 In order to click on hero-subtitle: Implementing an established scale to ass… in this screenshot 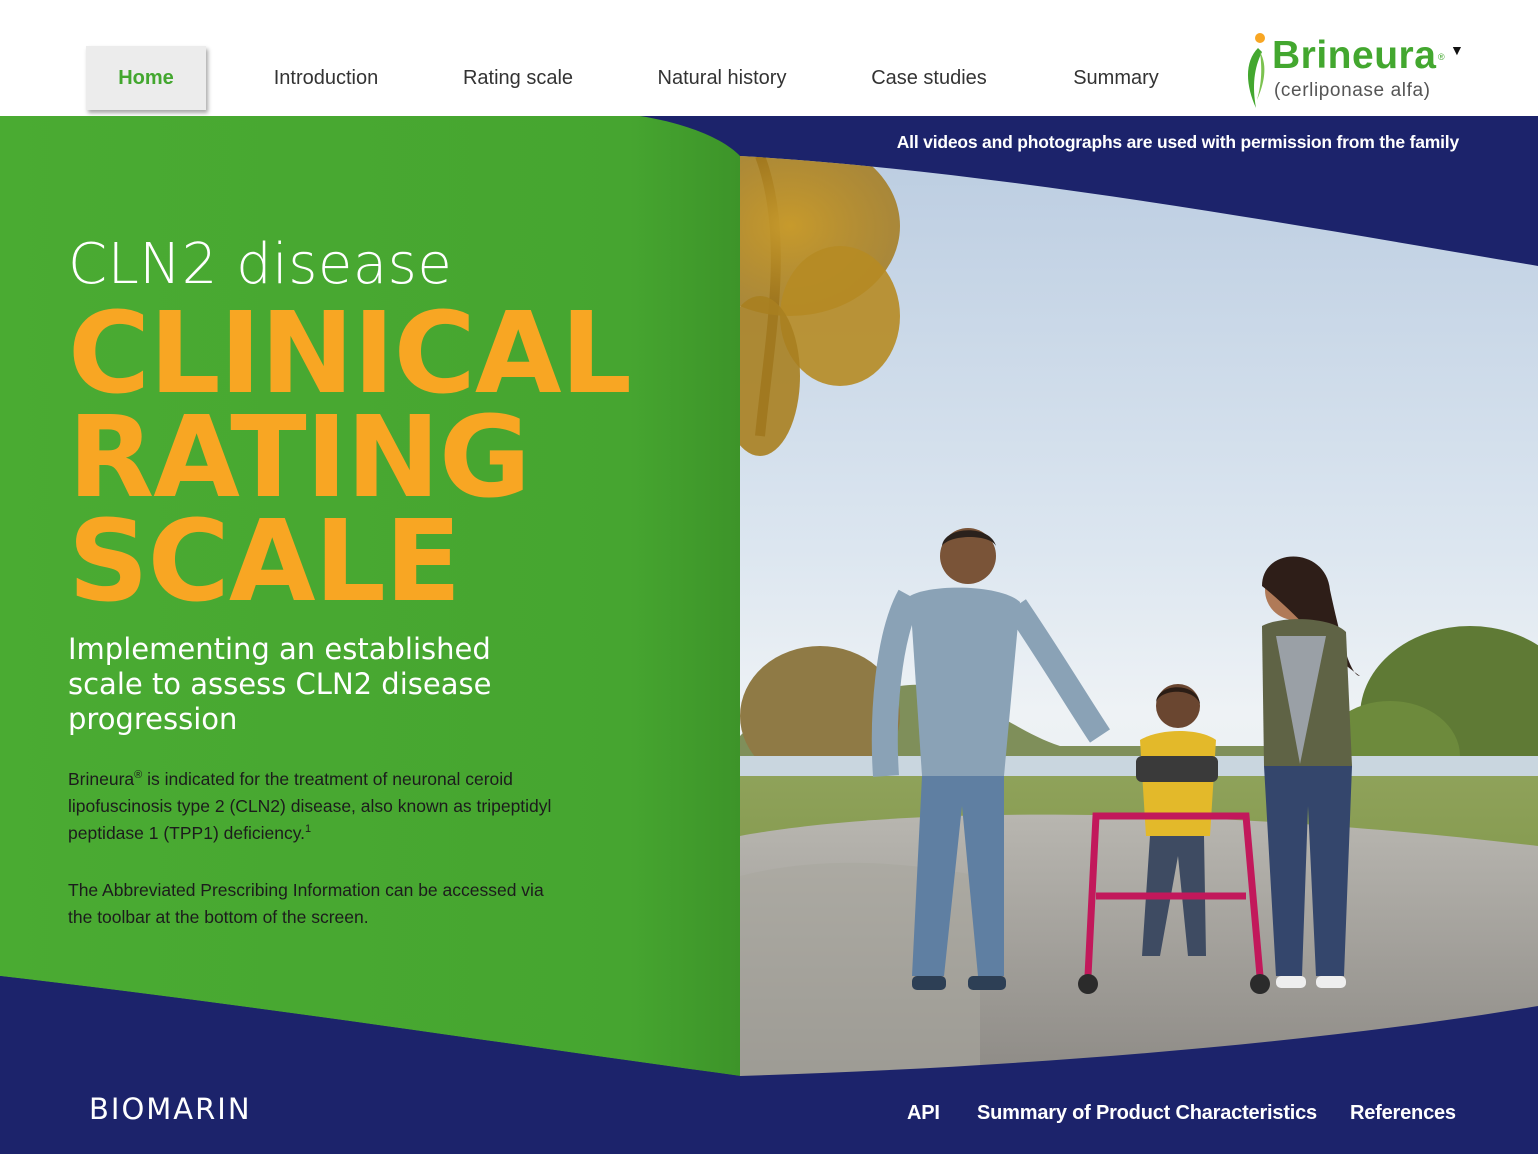, I will do `click(280, 684)`.